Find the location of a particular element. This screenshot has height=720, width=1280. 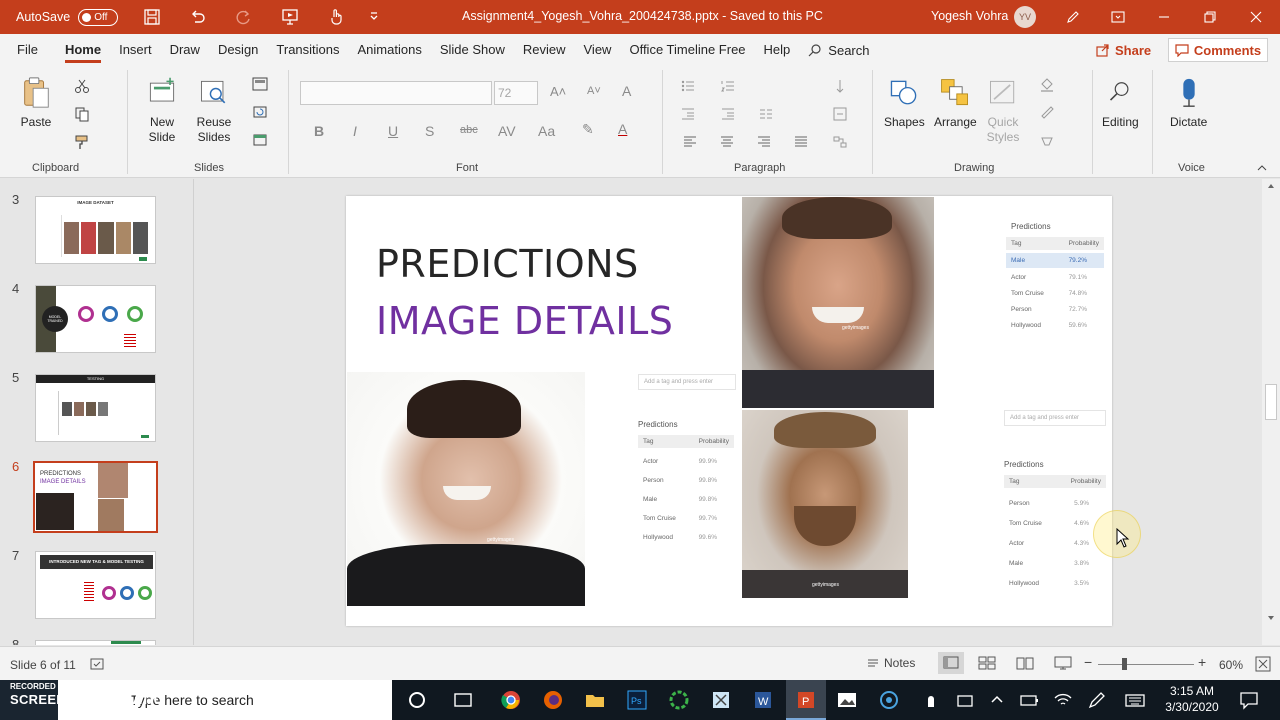

add-tag-input: Add a tag and press enter is located at coordinates (687, 382).